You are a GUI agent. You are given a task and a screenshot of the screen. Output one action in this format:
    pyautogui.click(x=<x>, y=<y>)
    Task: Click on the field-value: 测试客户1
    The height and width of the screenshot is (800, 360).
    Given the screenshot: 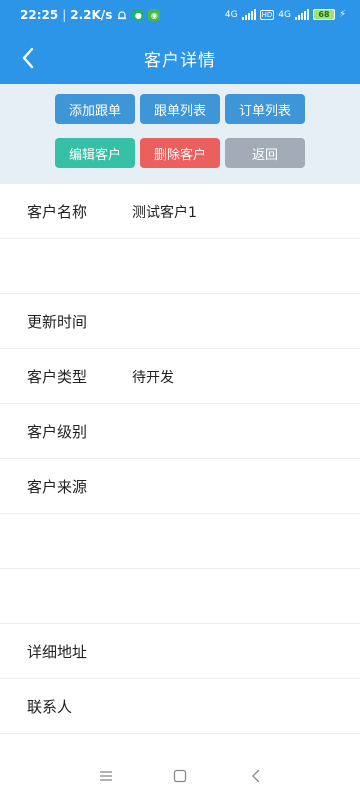 What is the action you would take?
    pyautogui.click(x=164, y=213)
    